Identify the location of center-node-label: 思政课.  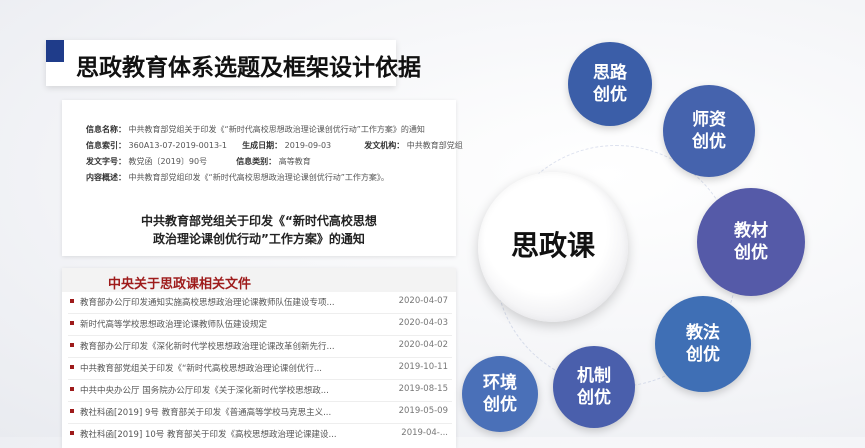
(552, 245).